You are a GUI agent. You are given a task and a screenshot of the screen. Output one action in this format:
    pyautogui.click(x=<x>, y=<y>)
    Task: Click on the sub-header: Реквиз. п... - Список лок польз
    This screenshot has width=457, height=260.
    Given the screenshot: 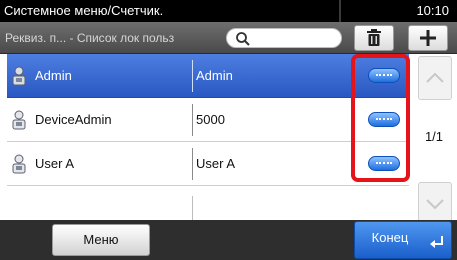 What is the action you would take?
    pyautogui.click(x=228, y=38)
    